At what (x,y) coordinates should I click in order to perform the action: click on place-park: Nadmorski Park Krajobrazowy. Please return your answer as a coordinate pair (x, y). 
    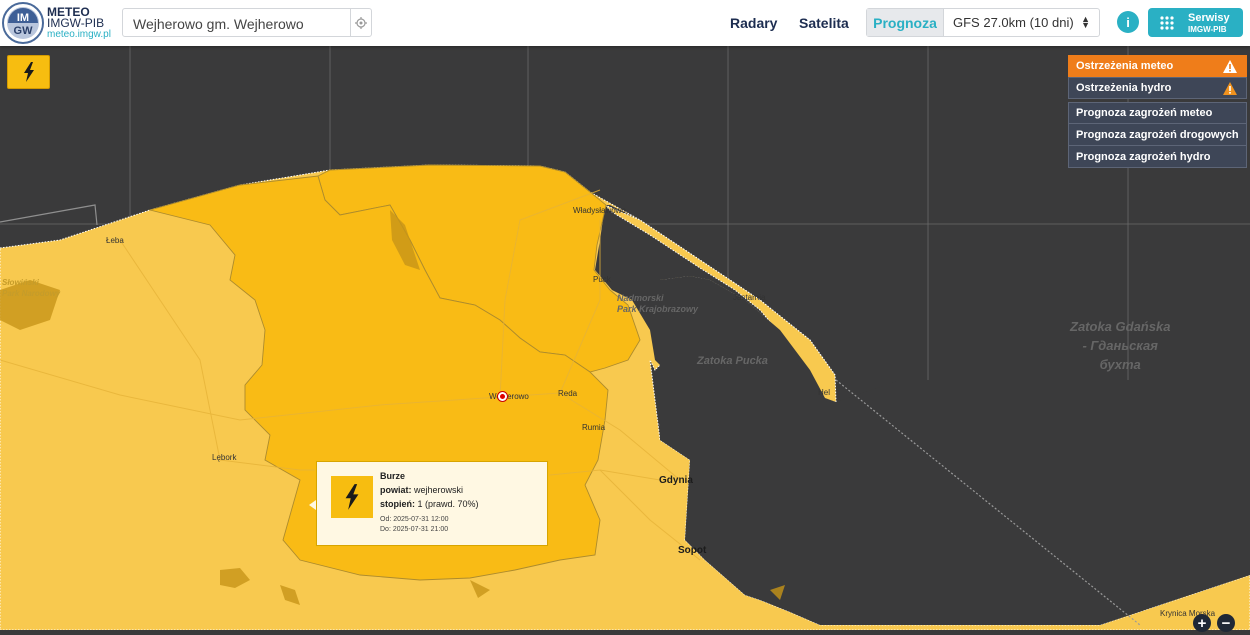
    Looking at the image, I should click on (658, 303).